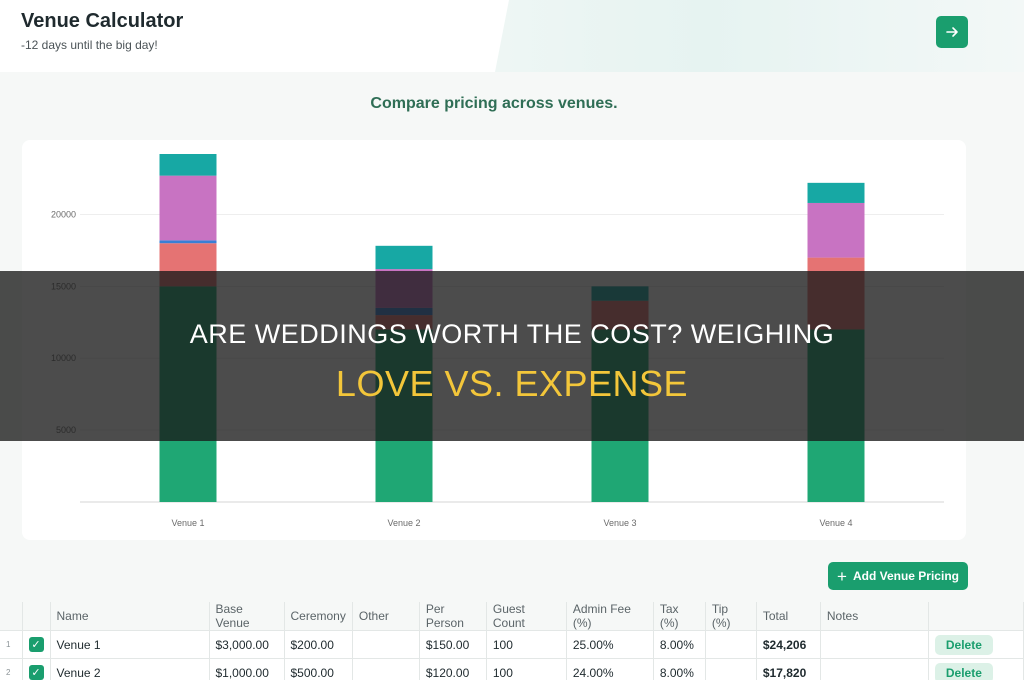 This screenshot has height=680, width=1024. Describe the element at coordinates (512, 334) in the screenshot. I see `banner-title-line-1: ARE WEDDINGS WORTH THE COST? WEIGHING` at that location.